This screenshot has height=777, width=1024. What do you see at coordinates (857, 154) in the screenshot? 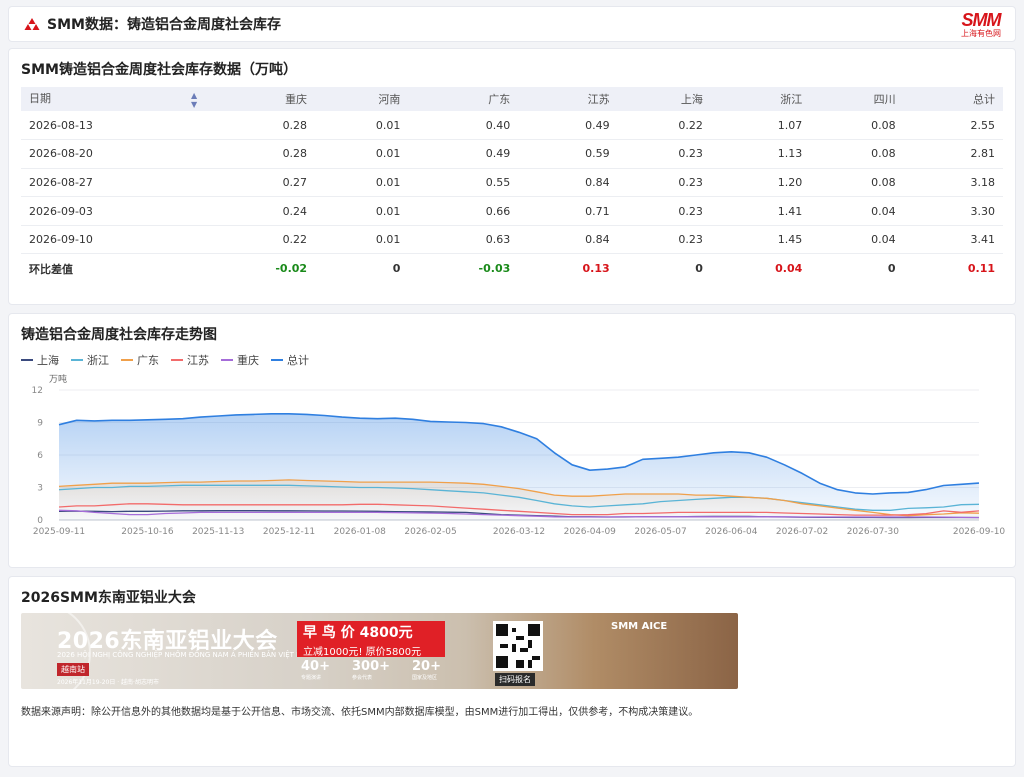
I see `value-cell: 0.08` at bounding box center [857, 154].